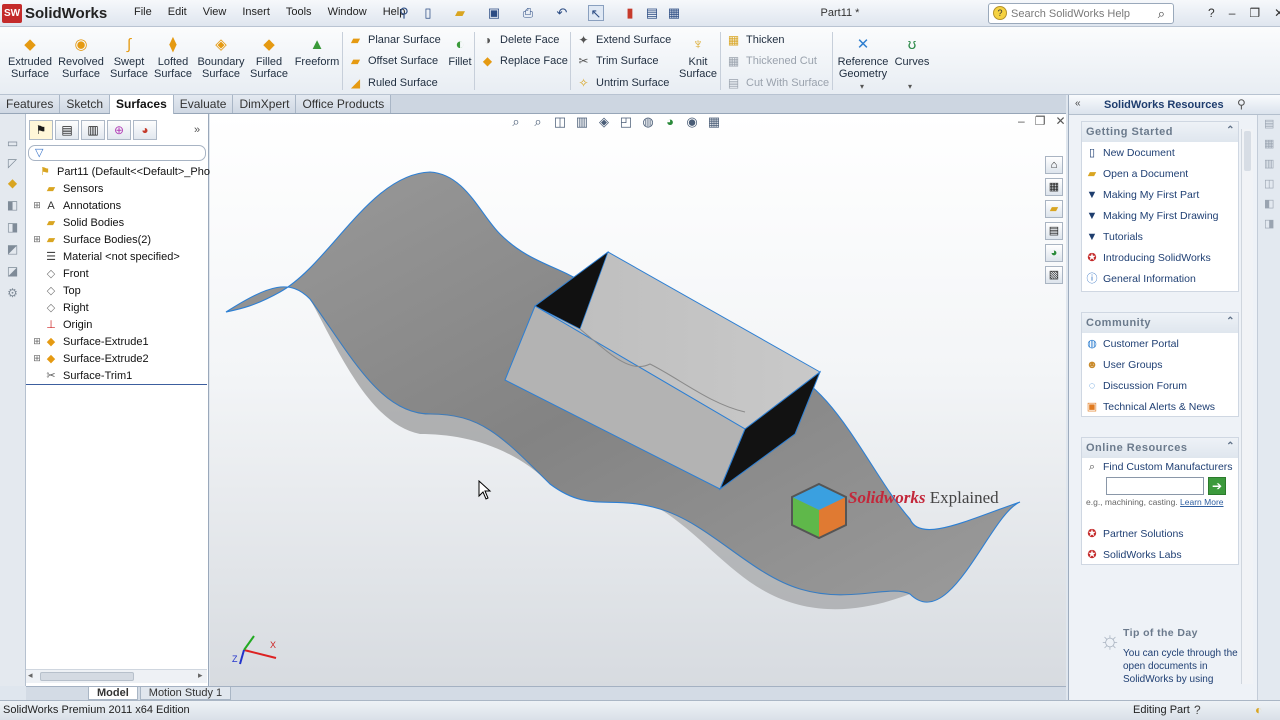 The width and height of the screenshot is (1280, 720). Describe the element at coordinates (61, 13) in the screenshot. I see `solidworks-logo: SW SolidWorks` at that location.